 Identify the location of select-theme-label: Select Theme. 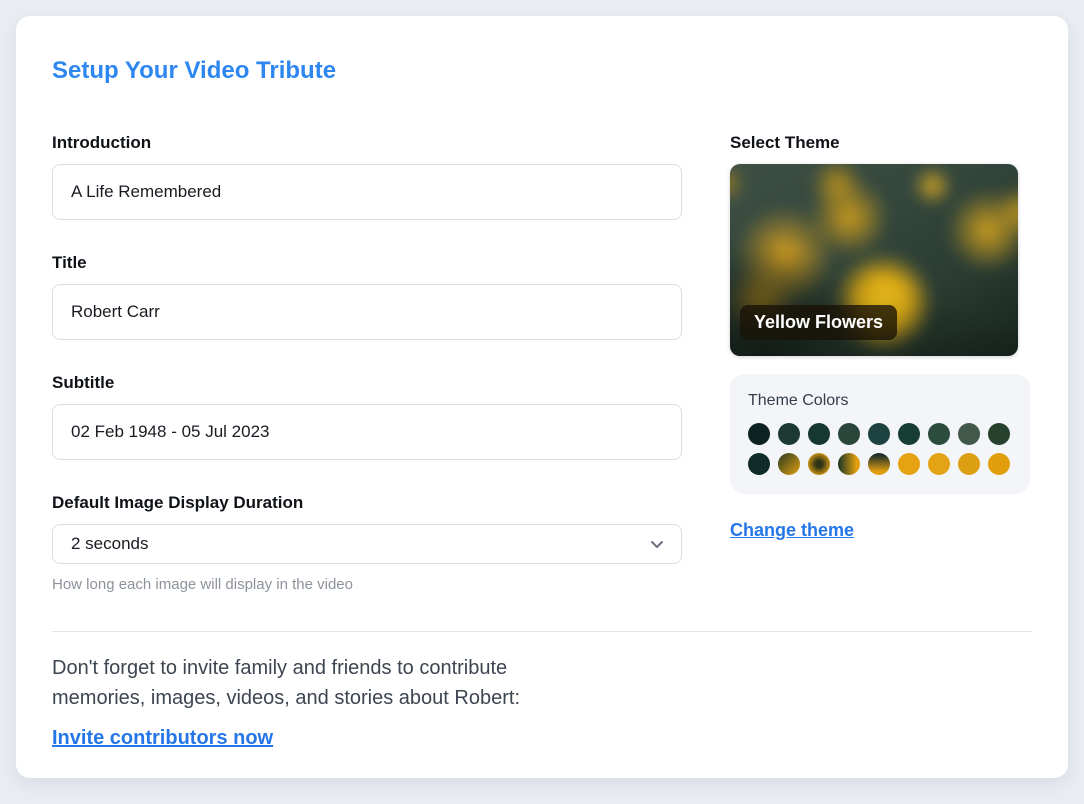
(785, 142).